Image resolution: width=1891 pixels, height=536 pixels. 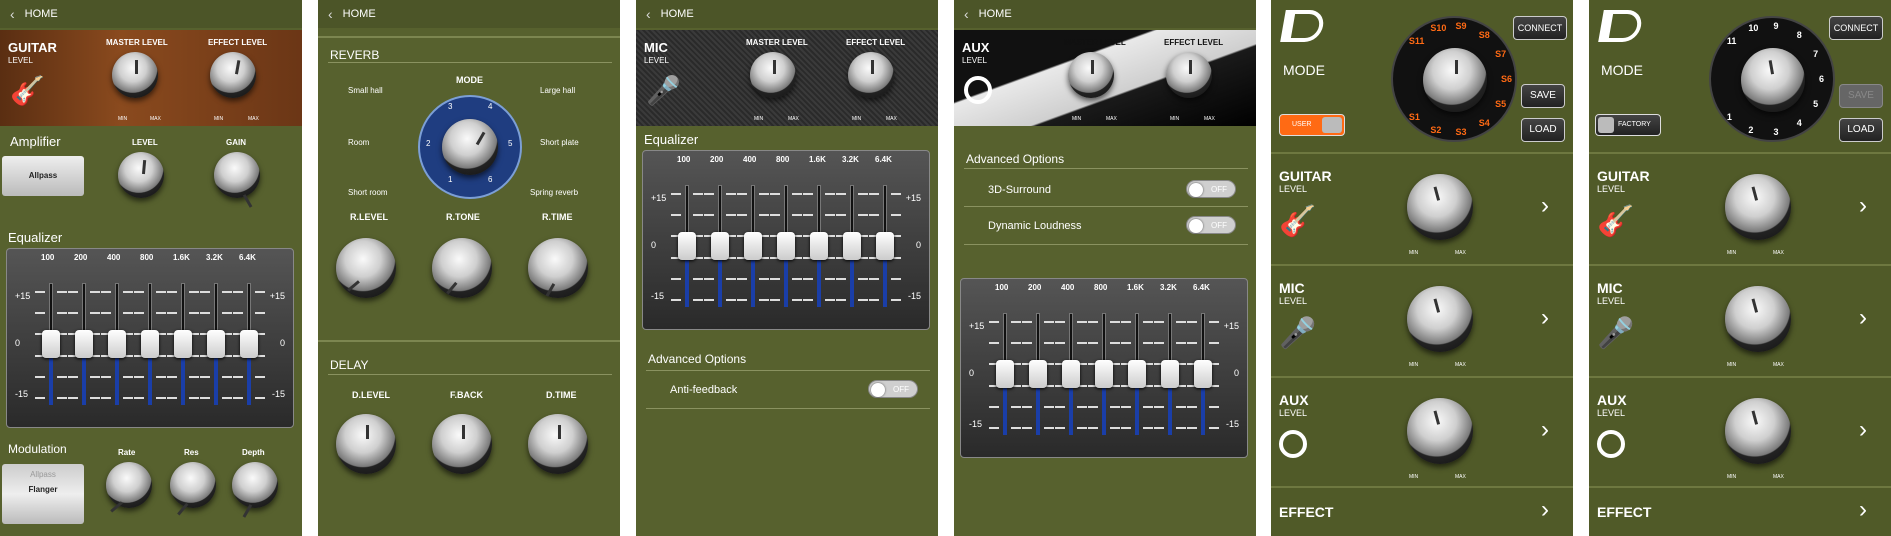 I want to click on reverb-mode-knob, so click(x=470, y=147).